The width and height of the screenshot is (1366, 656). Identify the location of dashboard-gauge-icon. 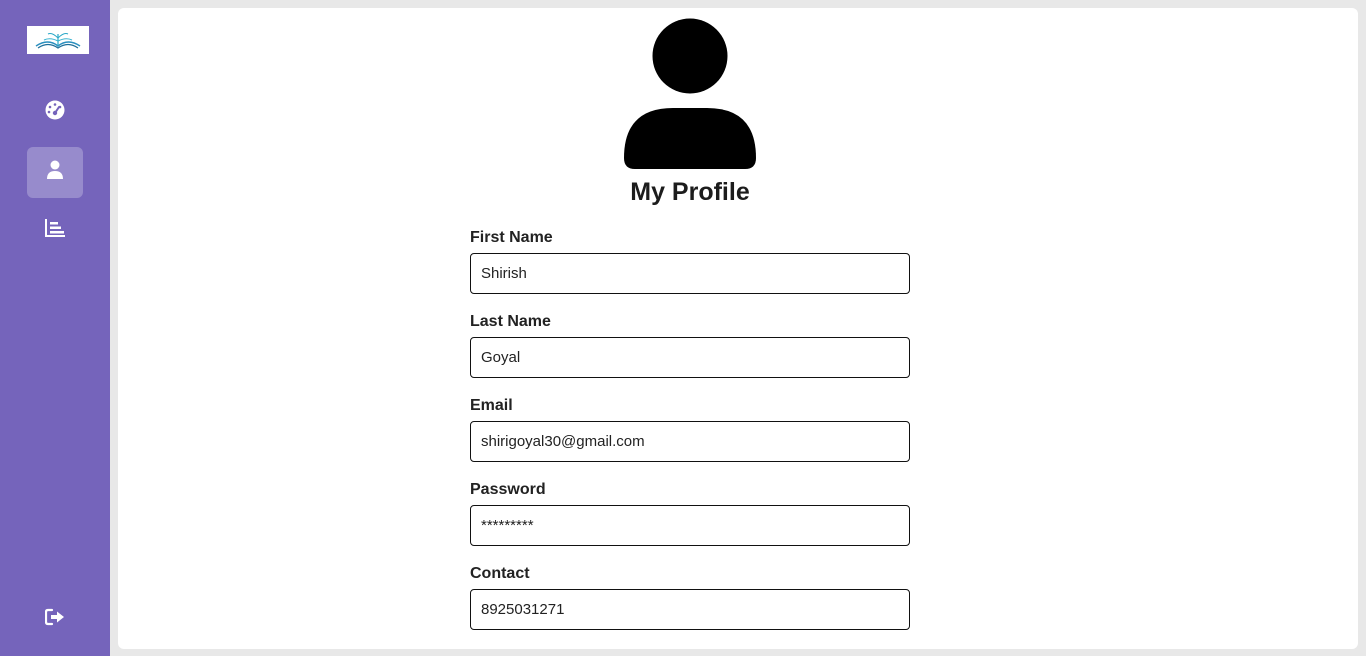
(55, 112).